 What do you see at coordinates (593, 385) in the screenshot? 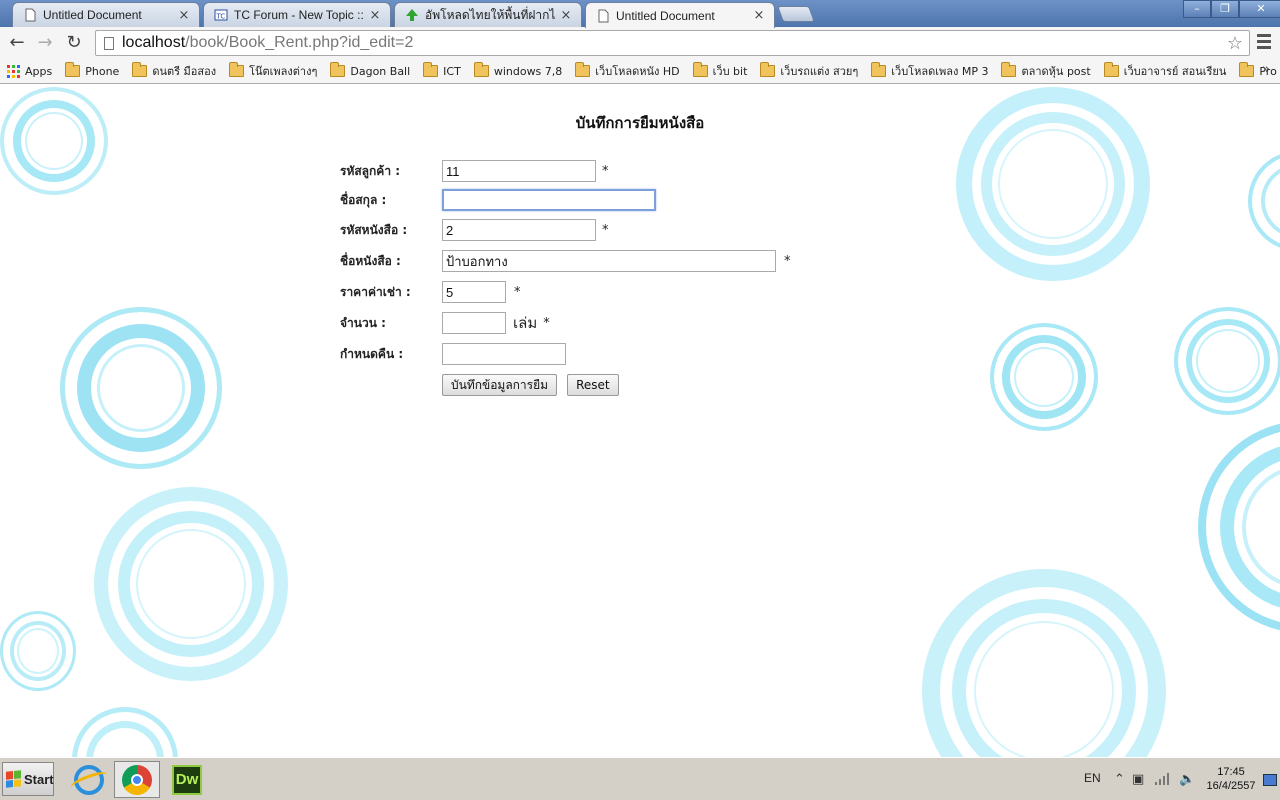
I see `reset-button: Reset` at bounding box center [593, 385].